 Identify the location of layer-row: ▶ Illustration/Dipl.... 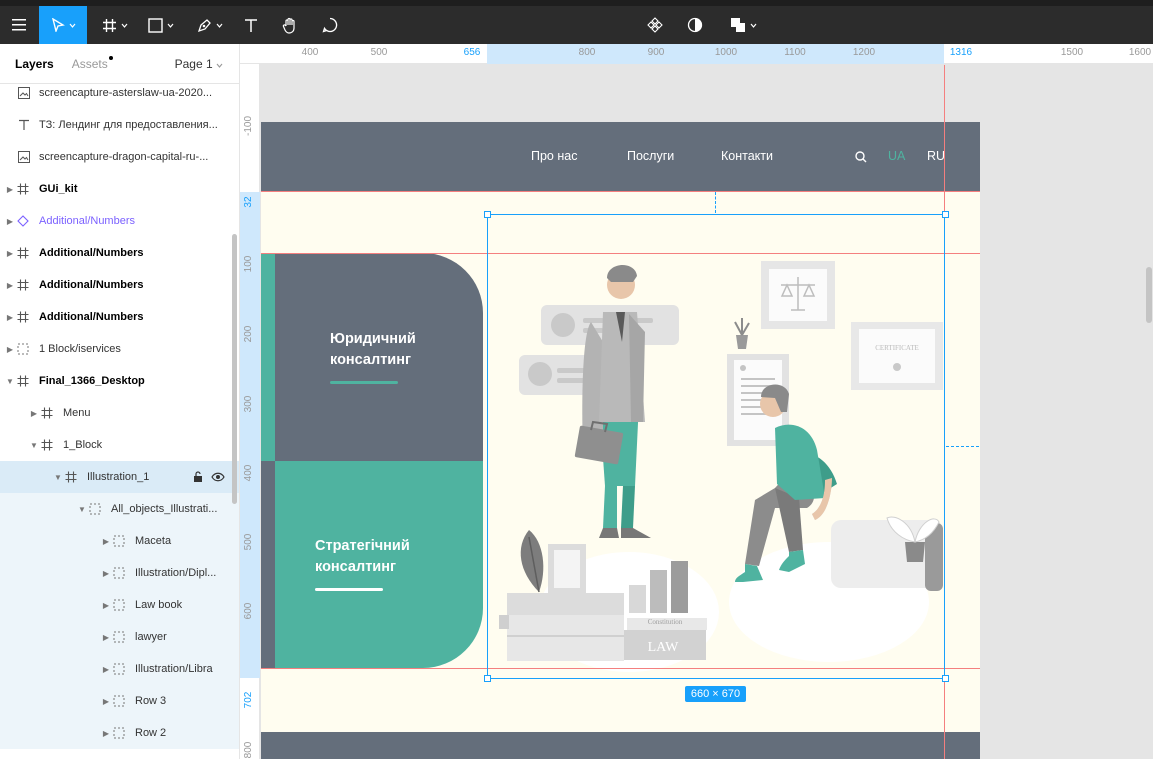
(119, 573).